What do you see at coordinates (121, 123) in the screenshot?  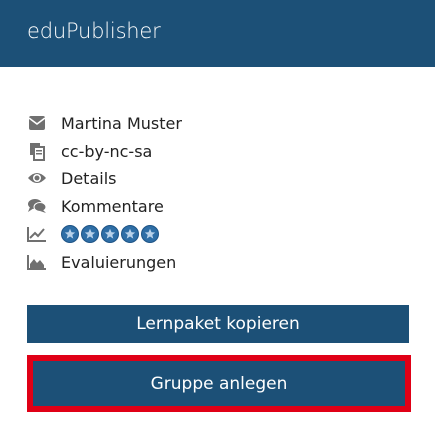 I see `author-name: Martina Muster` at bounding box center [121, 123].